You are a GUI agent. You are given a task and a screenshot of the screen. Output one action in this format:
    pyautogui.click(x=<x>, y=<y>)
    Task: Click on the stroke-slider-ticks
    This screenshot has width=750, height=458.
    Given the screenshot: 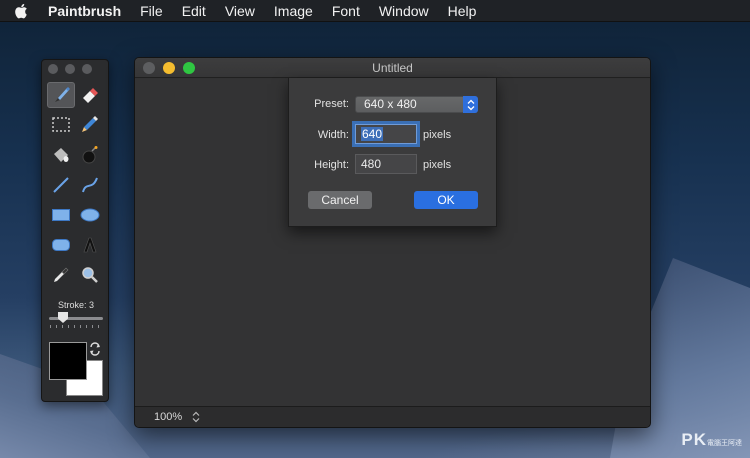 What is the action you would take?
    pyautogui.click(x=76, y=326)
    